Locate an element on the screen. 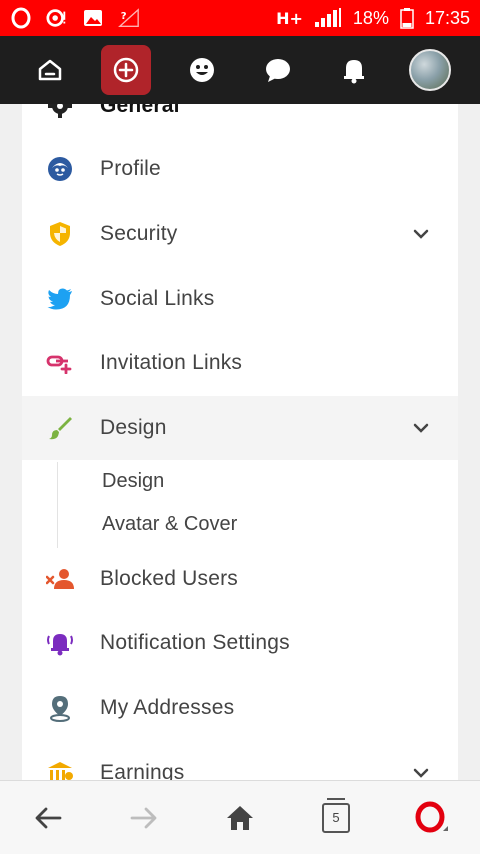 Image resolution: width=480 pixels, height=854 pixels. smiley-icon is located at coordinates (202, 70).